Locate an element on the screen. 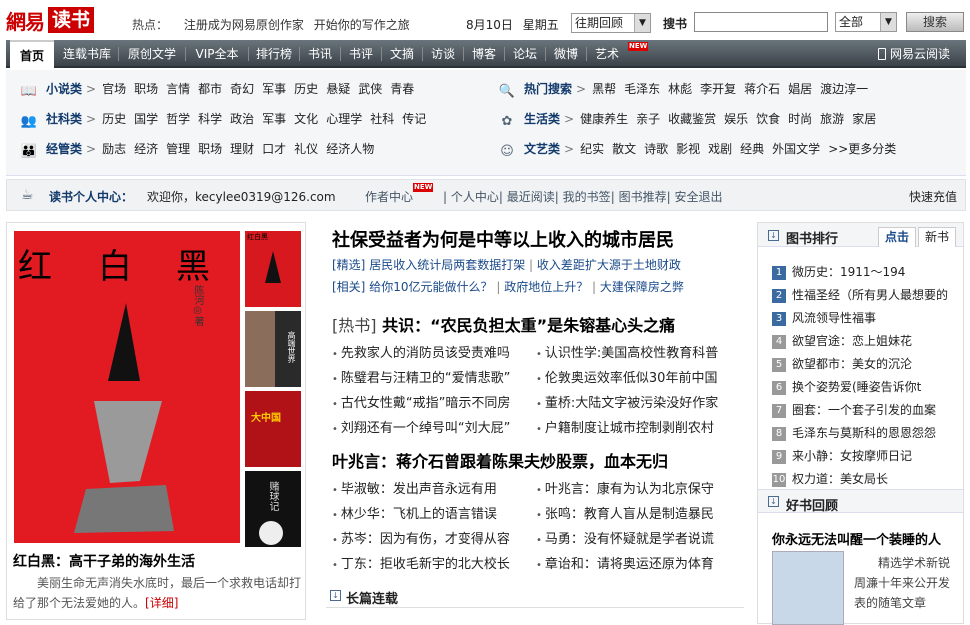  nav-item-rank: 排行榜 is located at coordinates (274, 54).